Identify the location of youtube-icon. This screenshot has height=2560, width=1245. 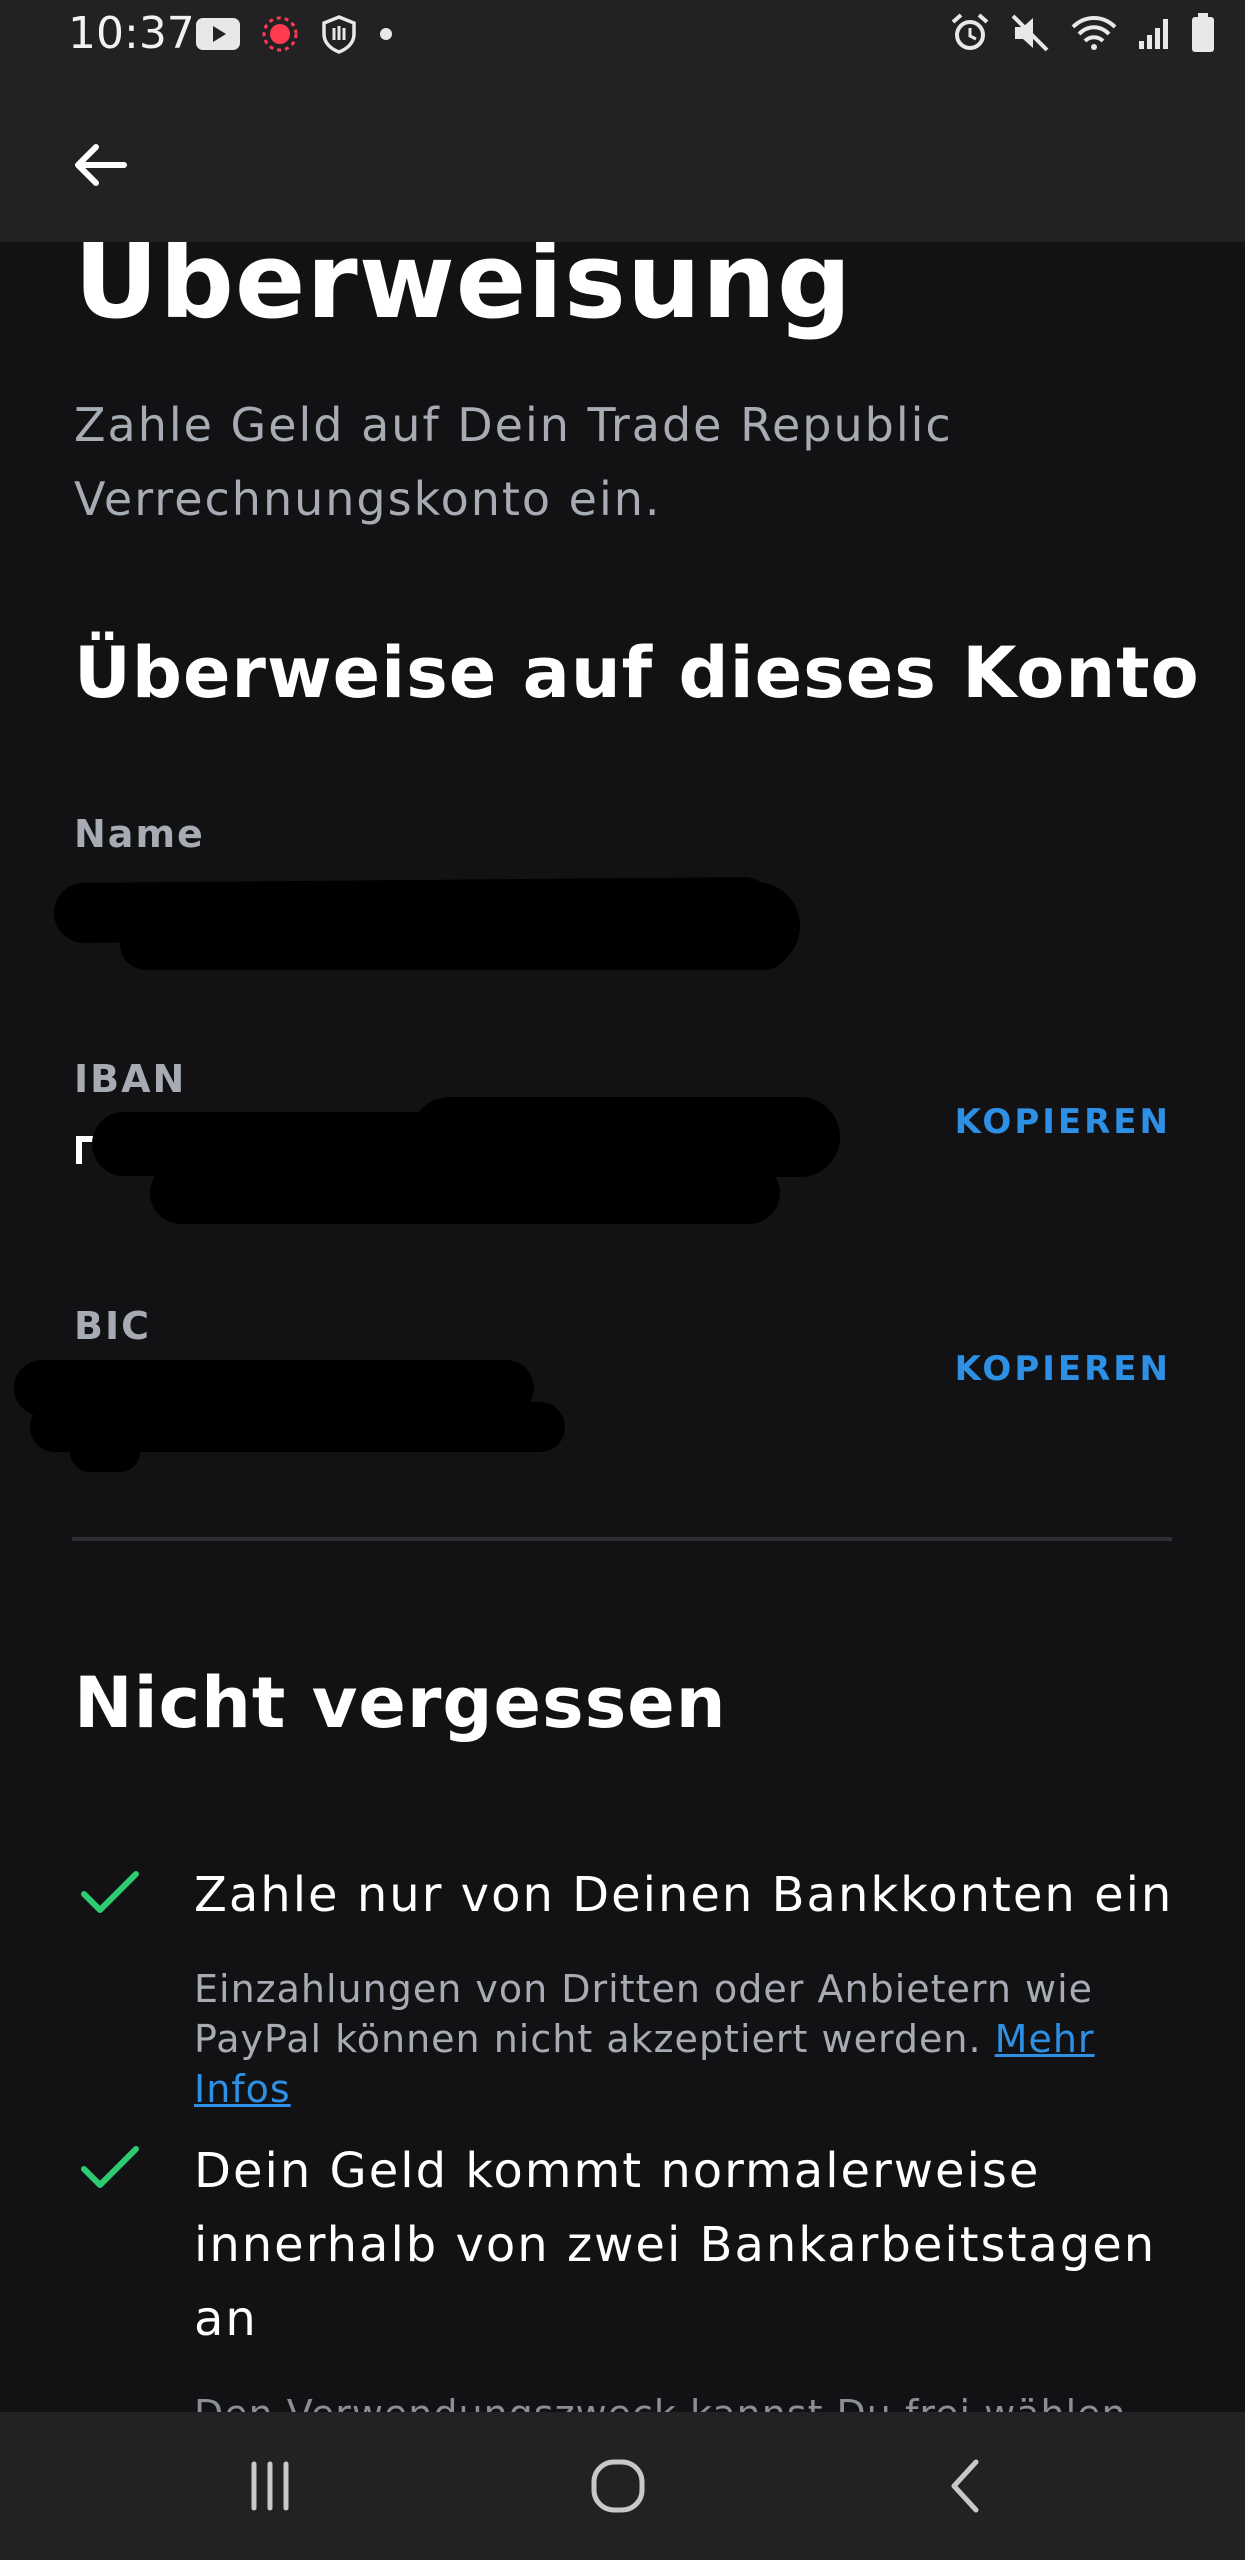
(218, 34).